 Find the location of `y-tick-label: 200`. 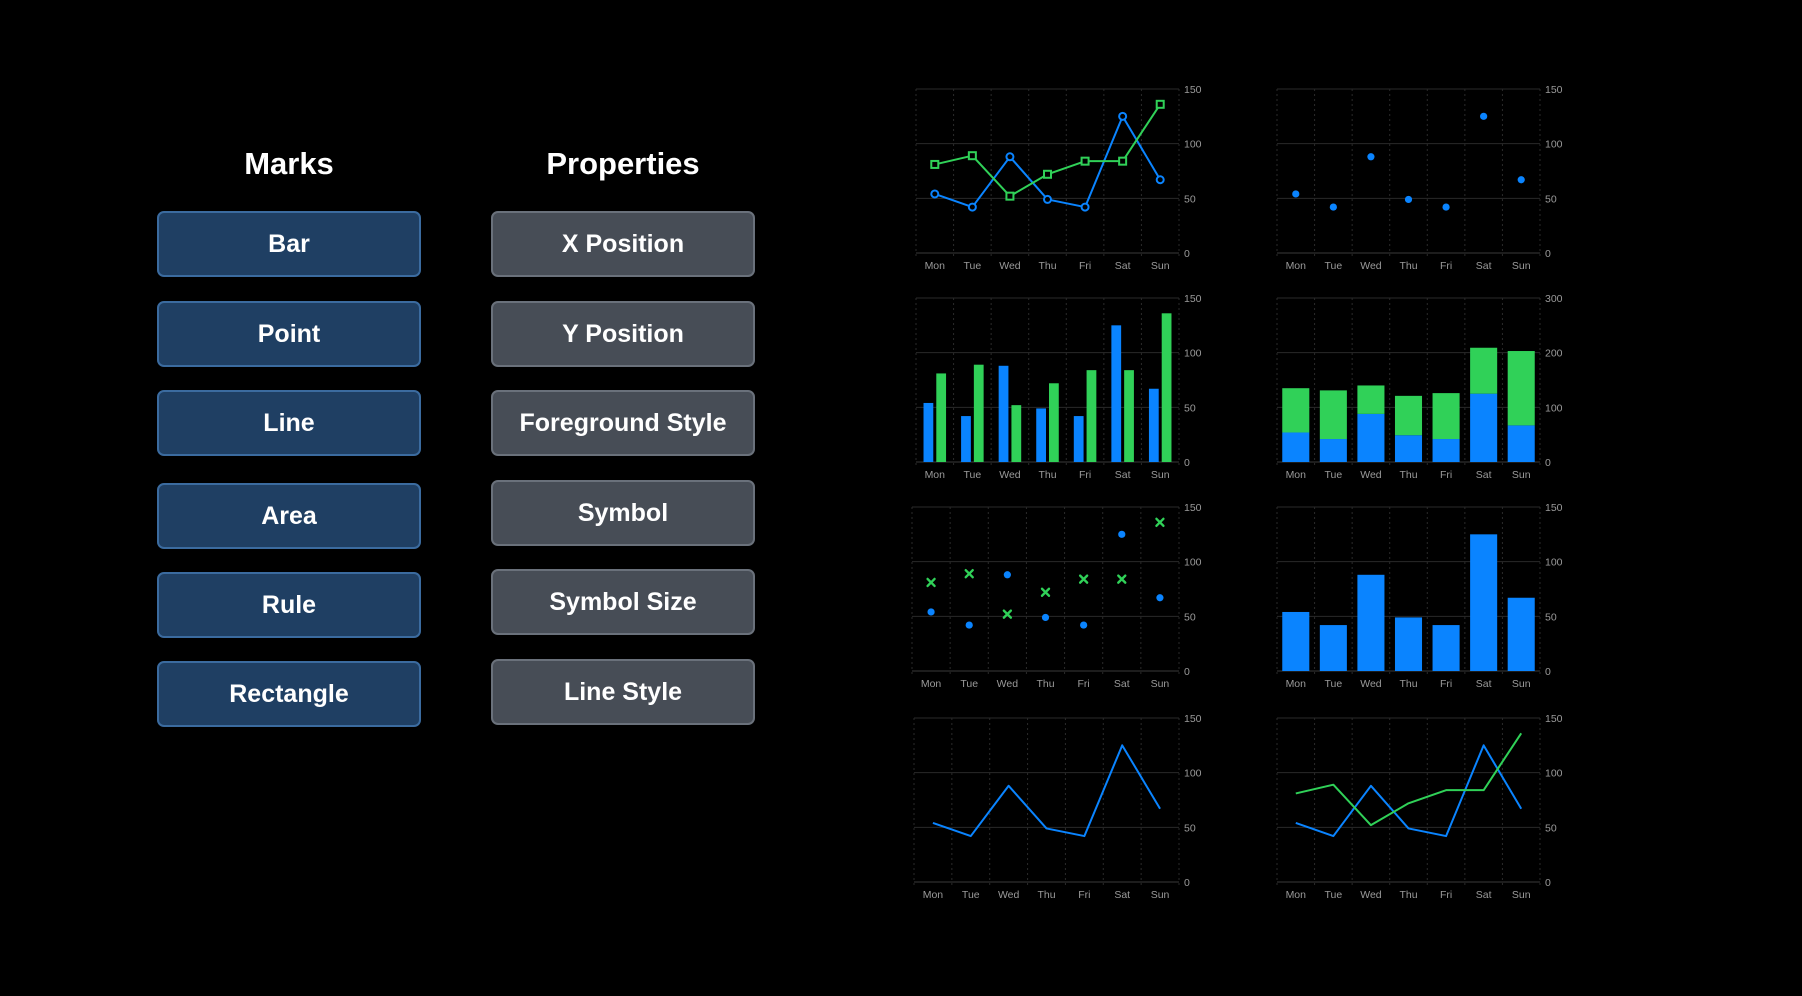

y-tick-label: 200 is located at coordinates (1554, 354).